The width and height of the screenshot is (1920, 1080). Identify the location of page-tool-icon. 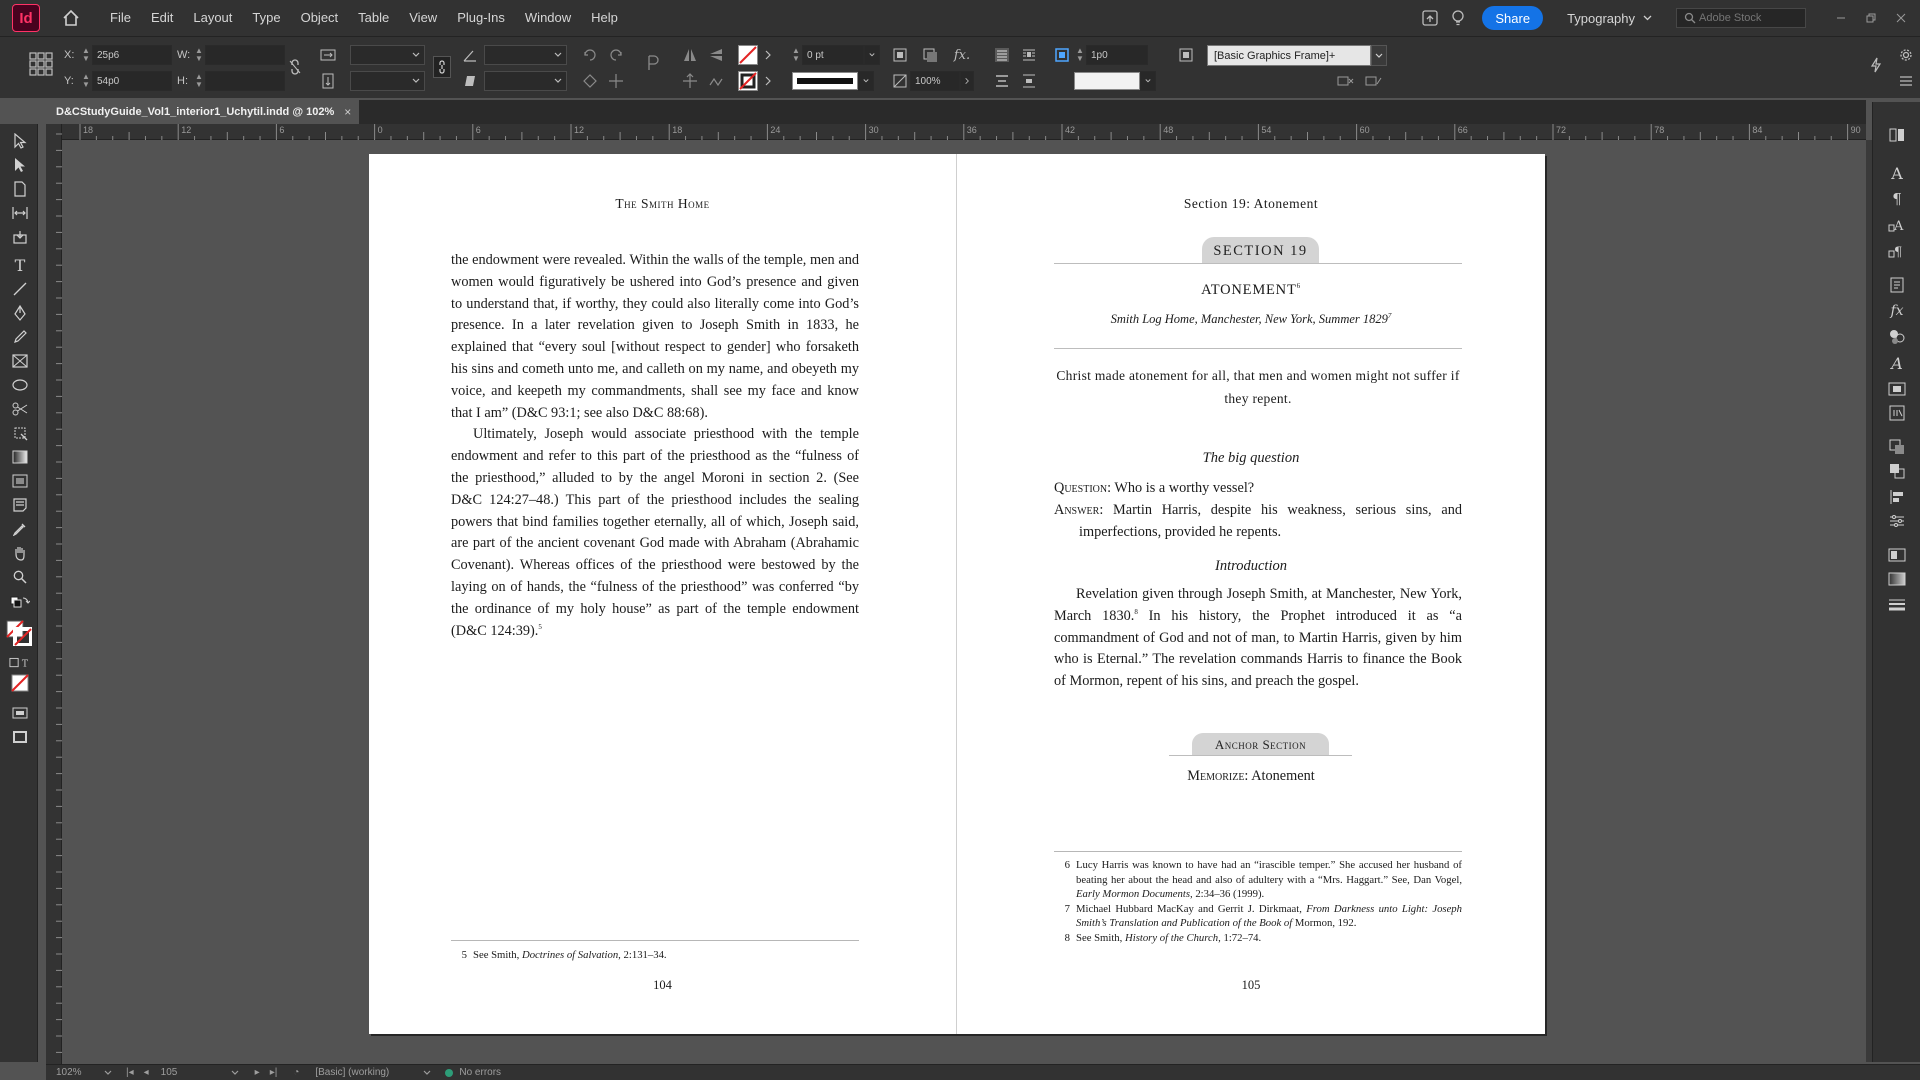
(20, 189).